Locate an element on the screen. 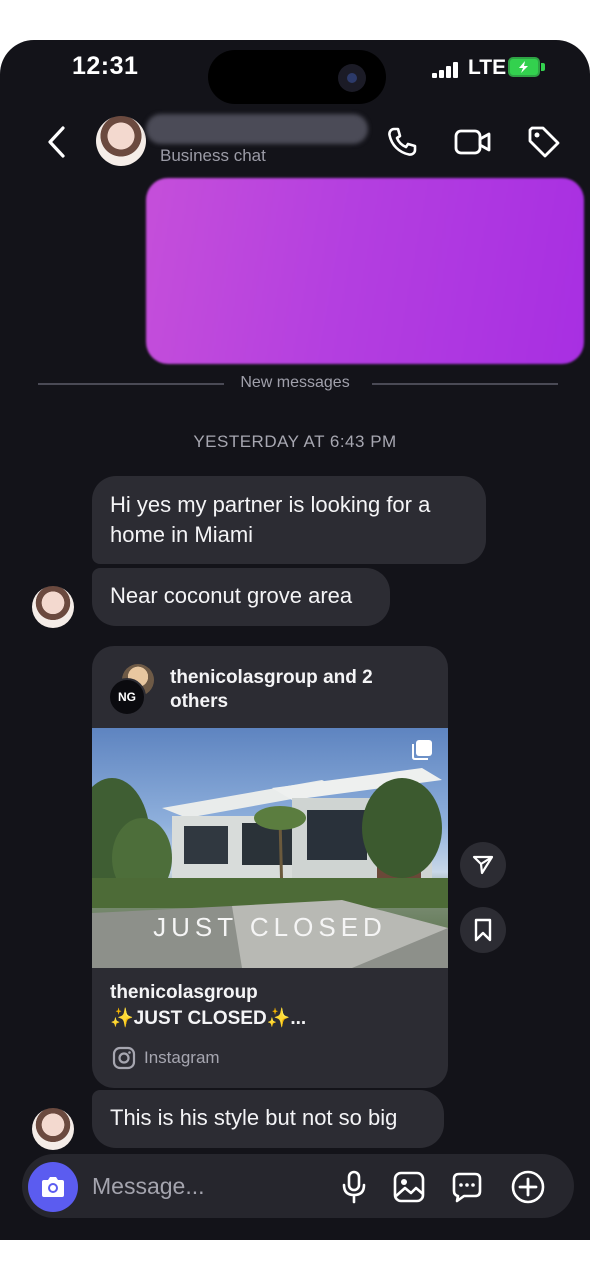 This screenshot has width=590, height=1280. post-image: JUST CLOSED is located at coordinates (270, 848).